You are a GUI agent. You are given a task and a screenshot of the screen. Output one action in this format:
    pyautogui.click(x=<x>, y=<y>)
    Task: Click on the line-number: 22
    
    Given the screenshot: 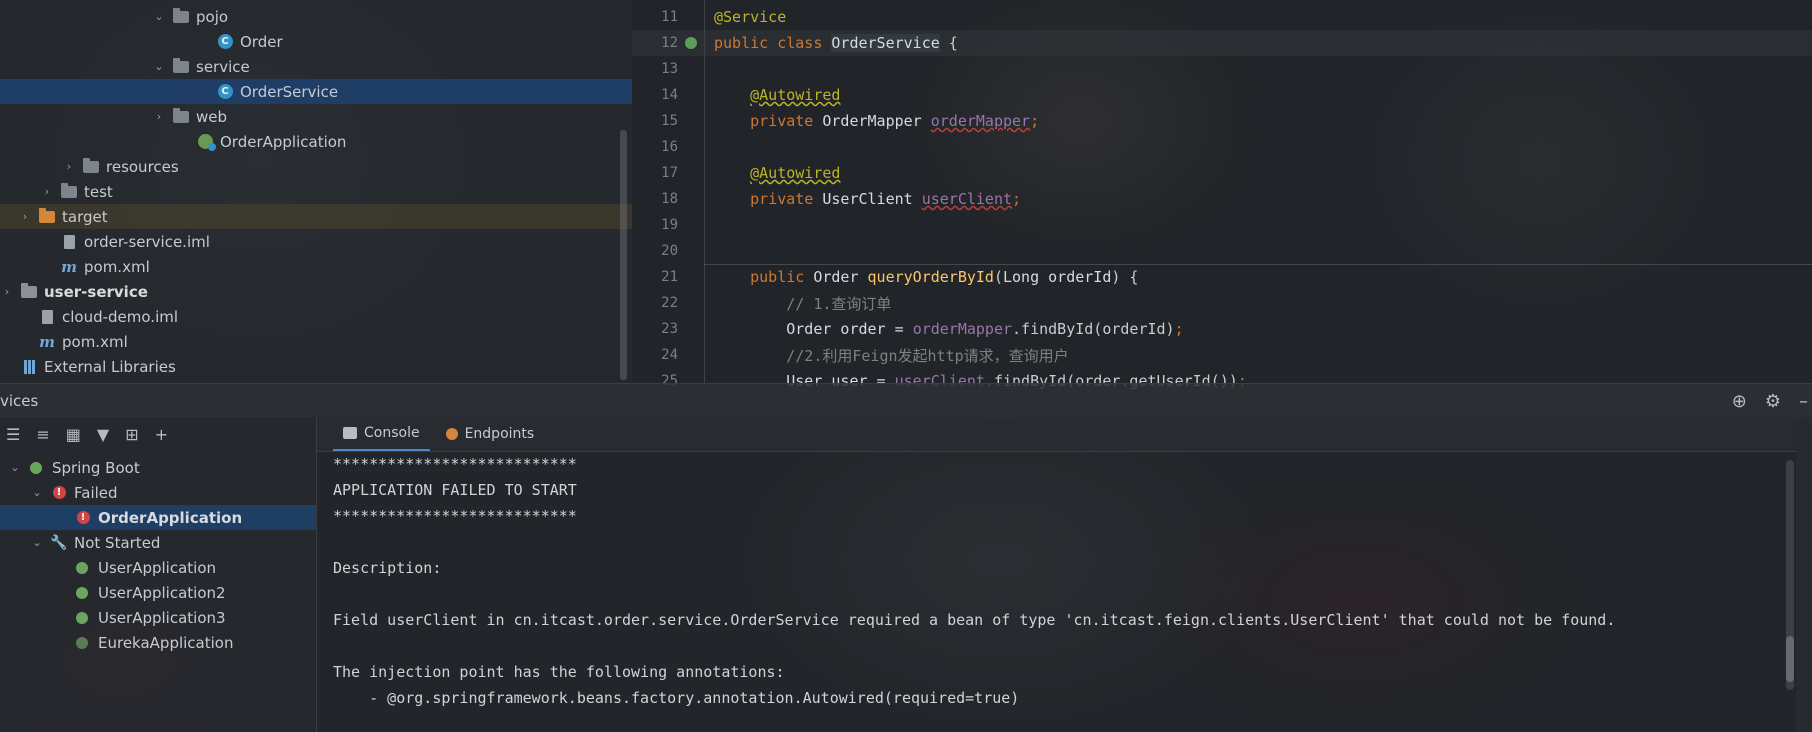 What is the action you would take?
    pyautogui.click(x=669, y=303)
    